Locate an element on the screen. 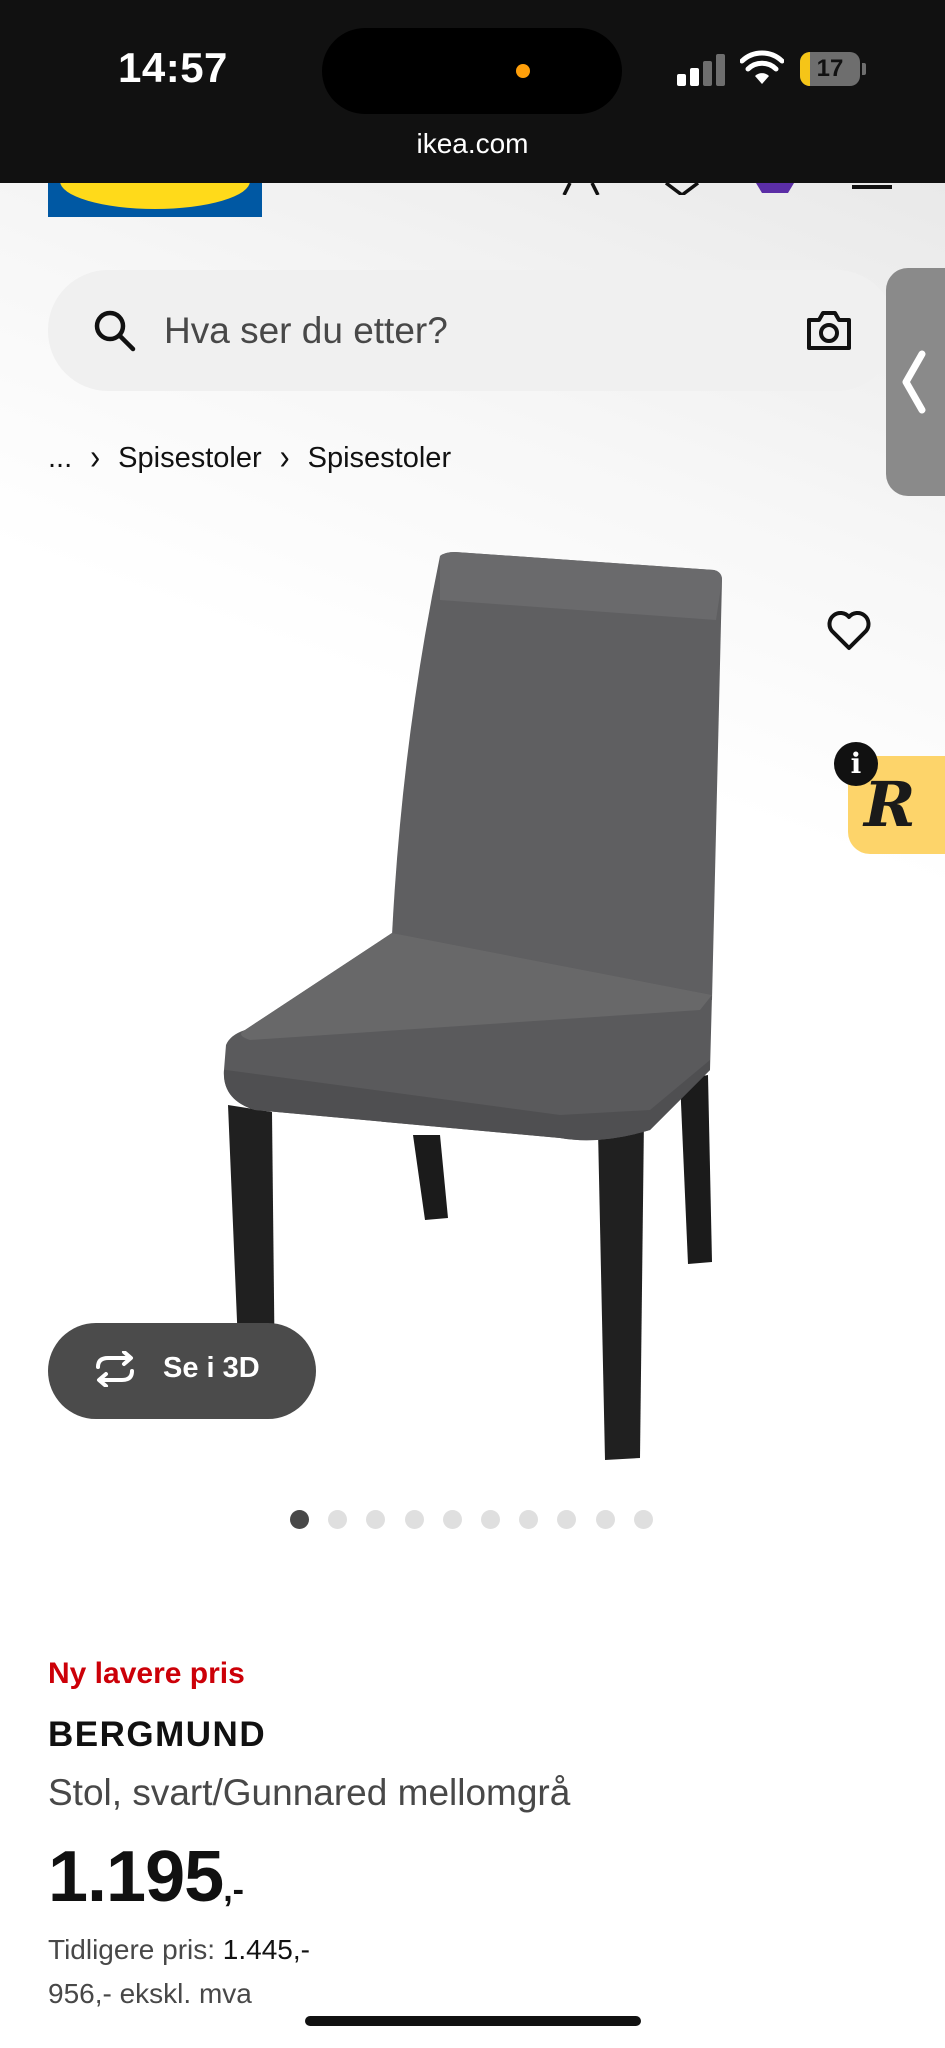  search-icon is located at coordinates (114, 330).